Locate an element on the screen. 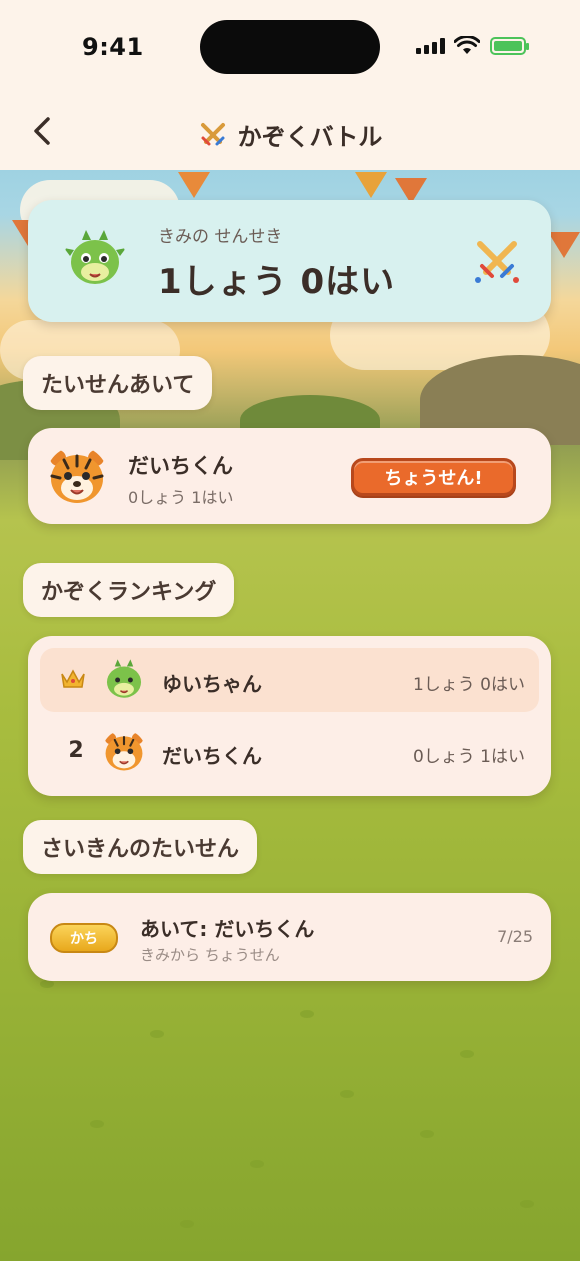 The height and width of the screenshot is (1261, 580). ranking-position: 2 is located at coordinates (76, 750).